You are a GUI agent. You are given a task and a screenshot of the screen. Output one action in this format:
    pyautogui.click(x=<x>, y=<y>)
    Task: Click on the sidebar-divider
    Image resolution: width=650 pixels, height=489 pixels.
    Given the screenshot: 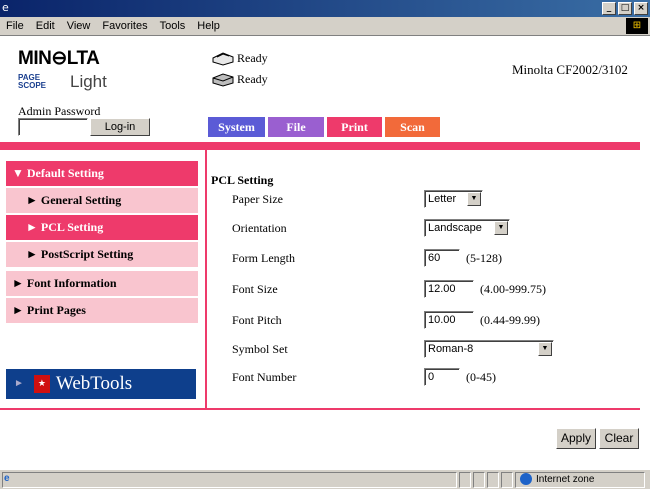 What is the action you would take?
    pyautogui.click(x=206, y=279)
    